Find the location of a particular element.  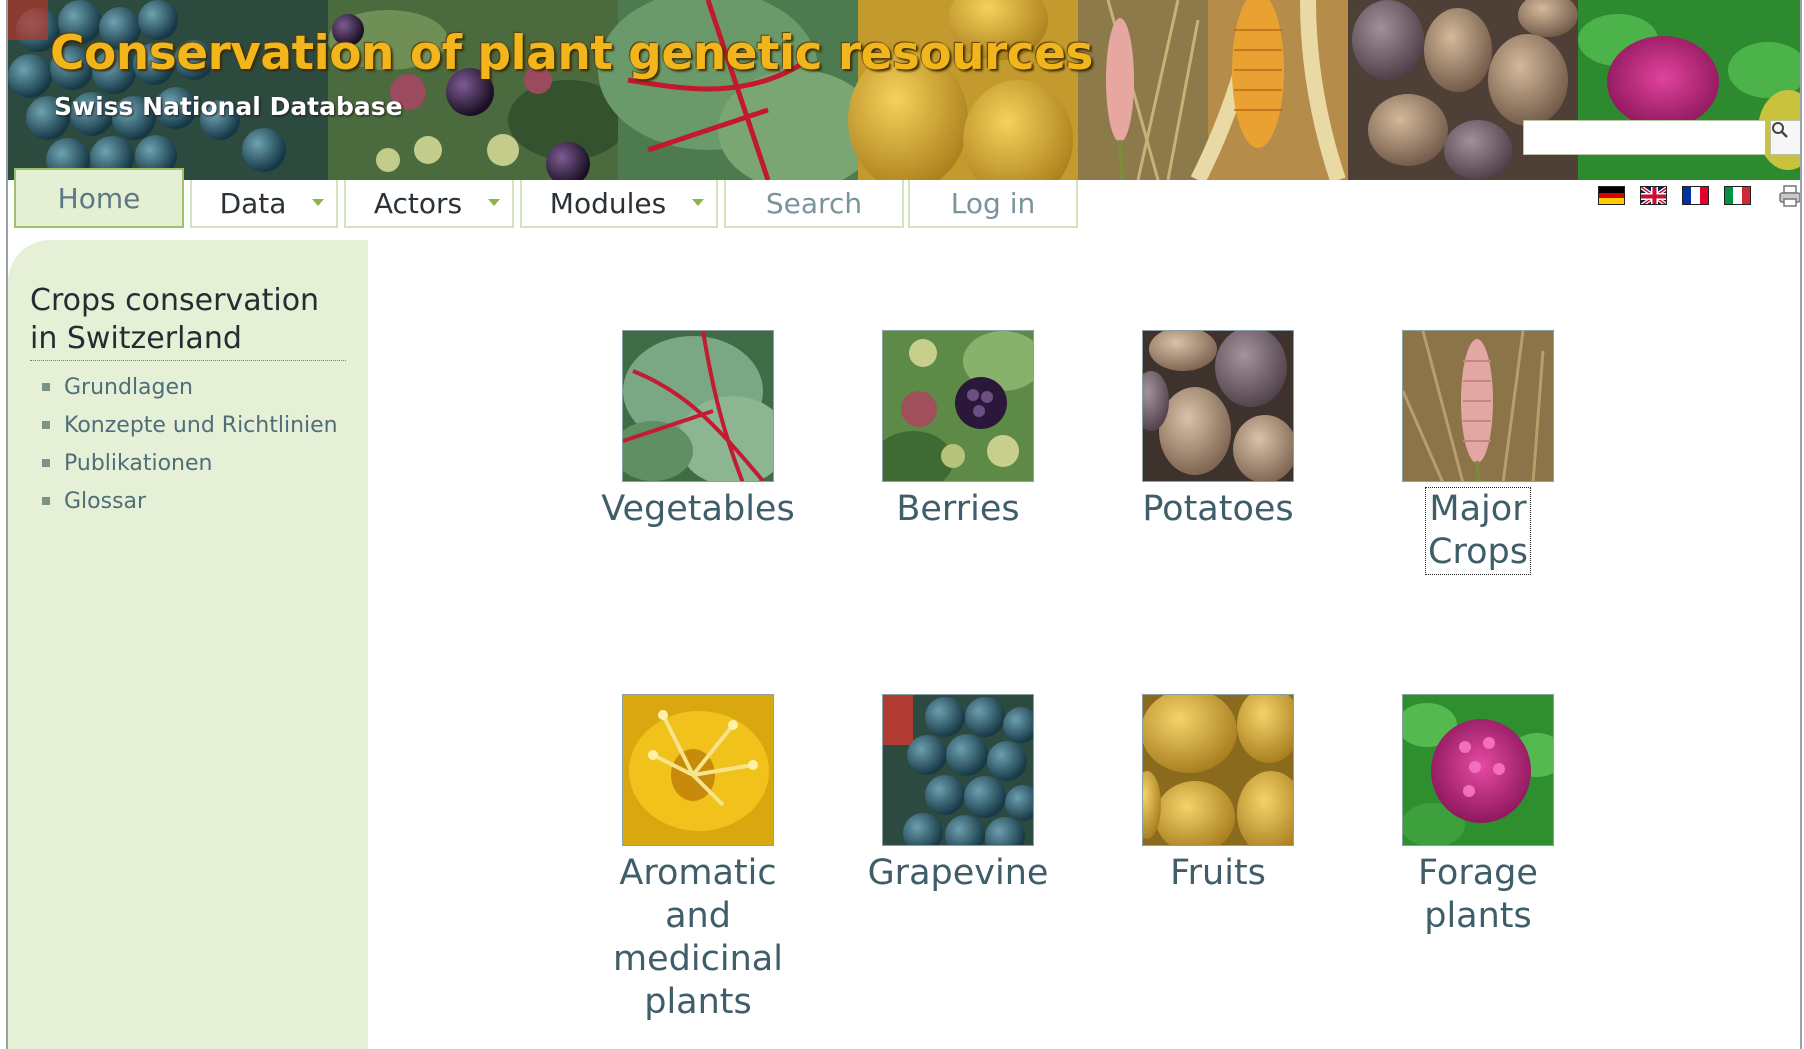

crop-tile-potatoes: Potatoes is located at coordinates (1218, 430).